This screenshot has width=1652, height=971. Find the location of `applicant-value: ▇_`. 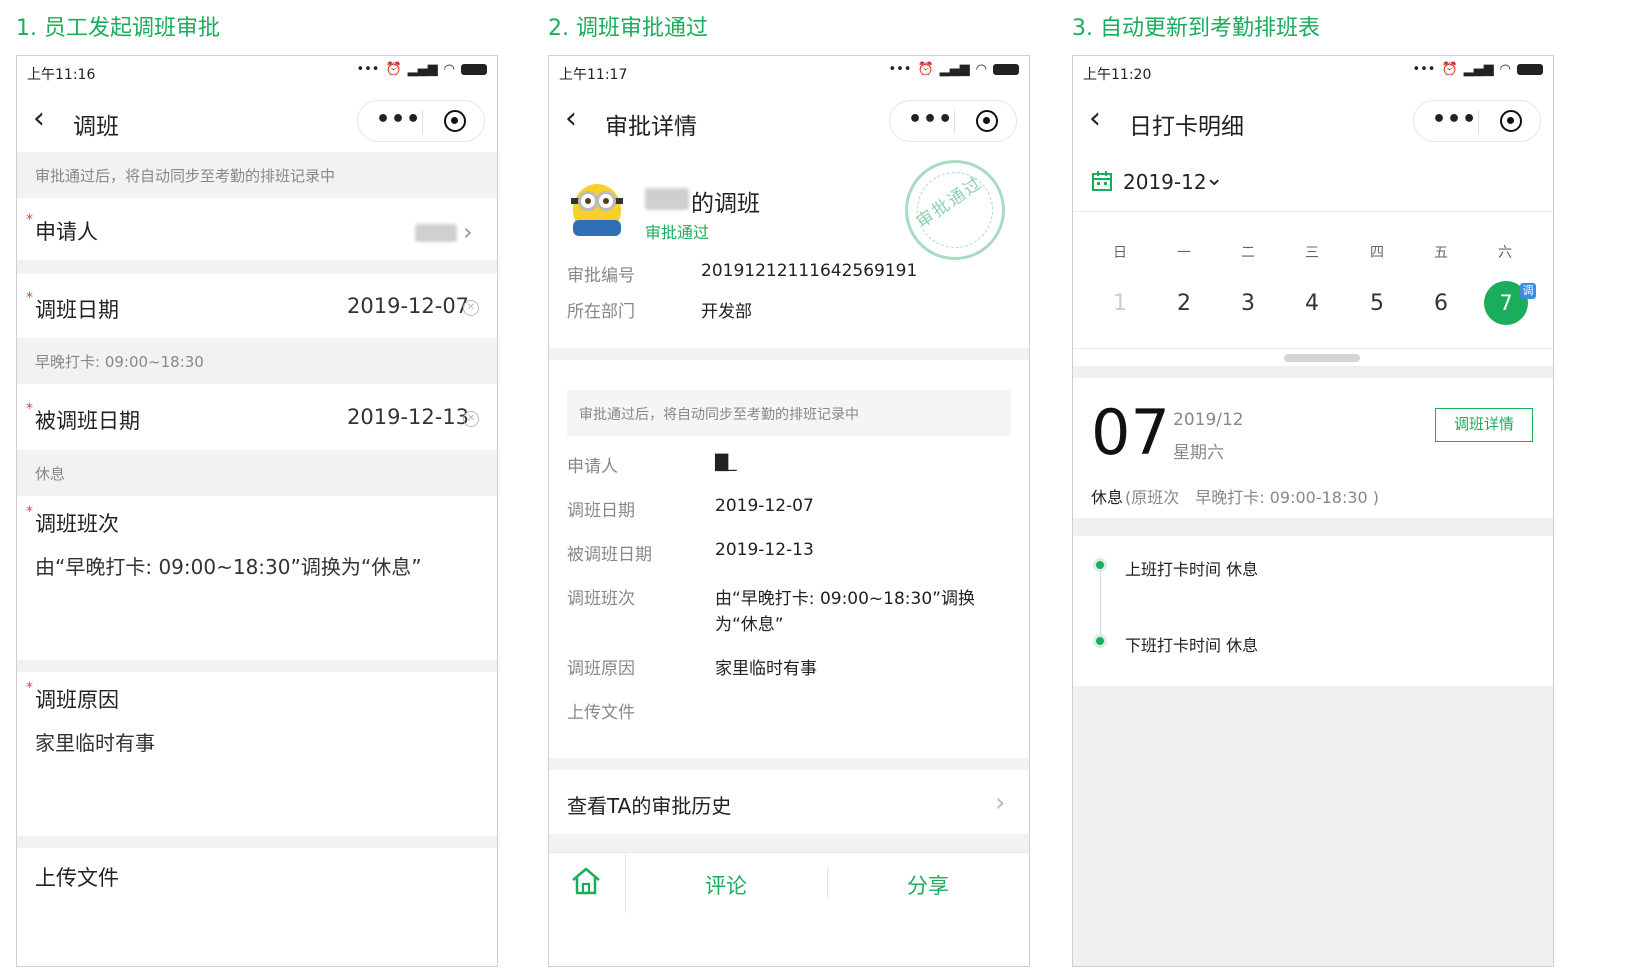

applicant-value: ▇_ is located at coordinates (726, 462).